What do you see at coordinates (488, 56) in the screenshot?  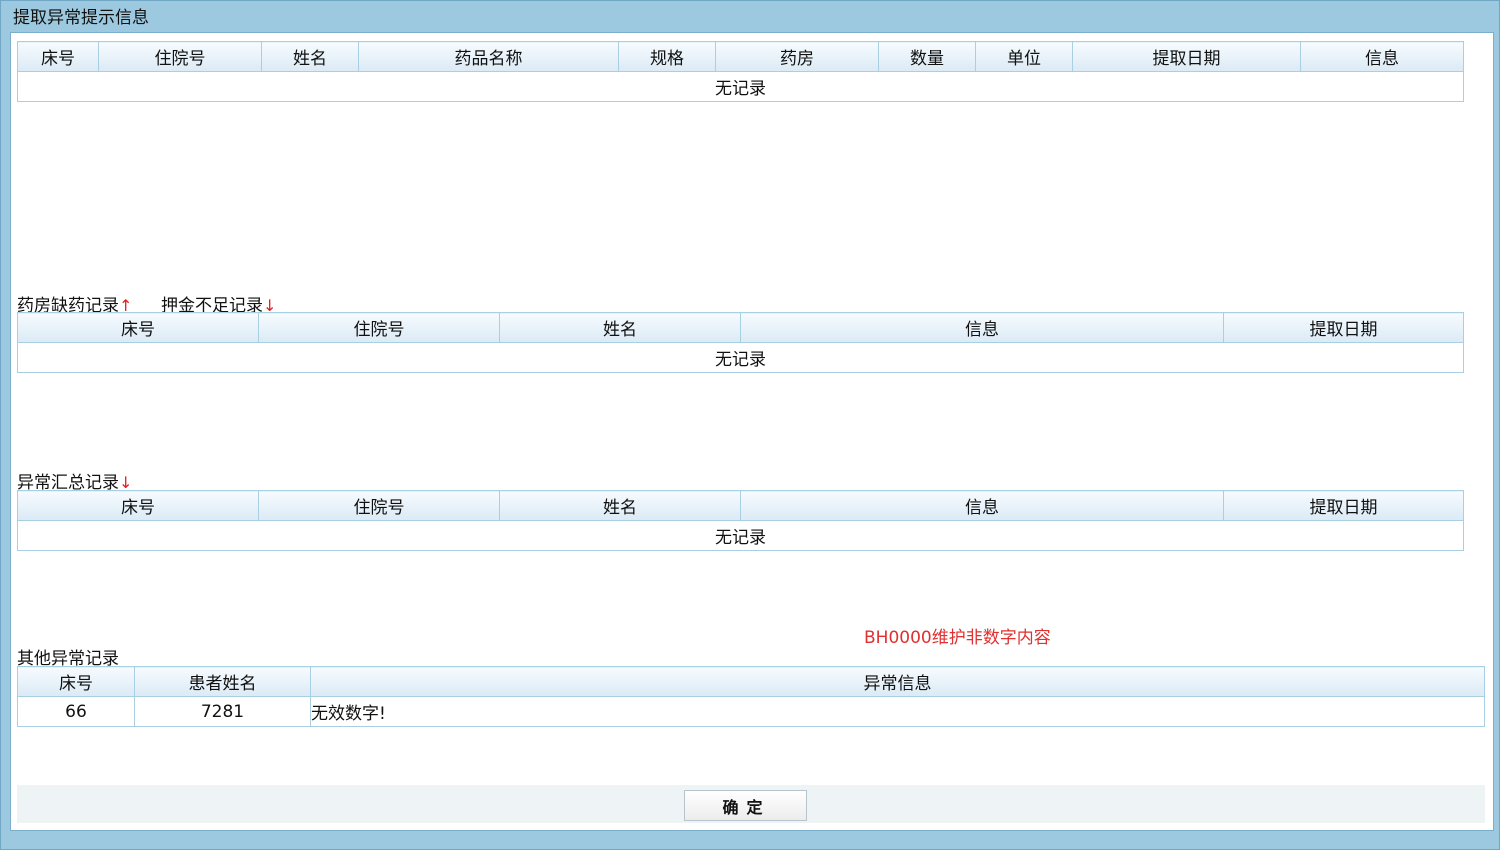 I see `column-header-drug-name: 药品名称` at bounding box center [488, 56].